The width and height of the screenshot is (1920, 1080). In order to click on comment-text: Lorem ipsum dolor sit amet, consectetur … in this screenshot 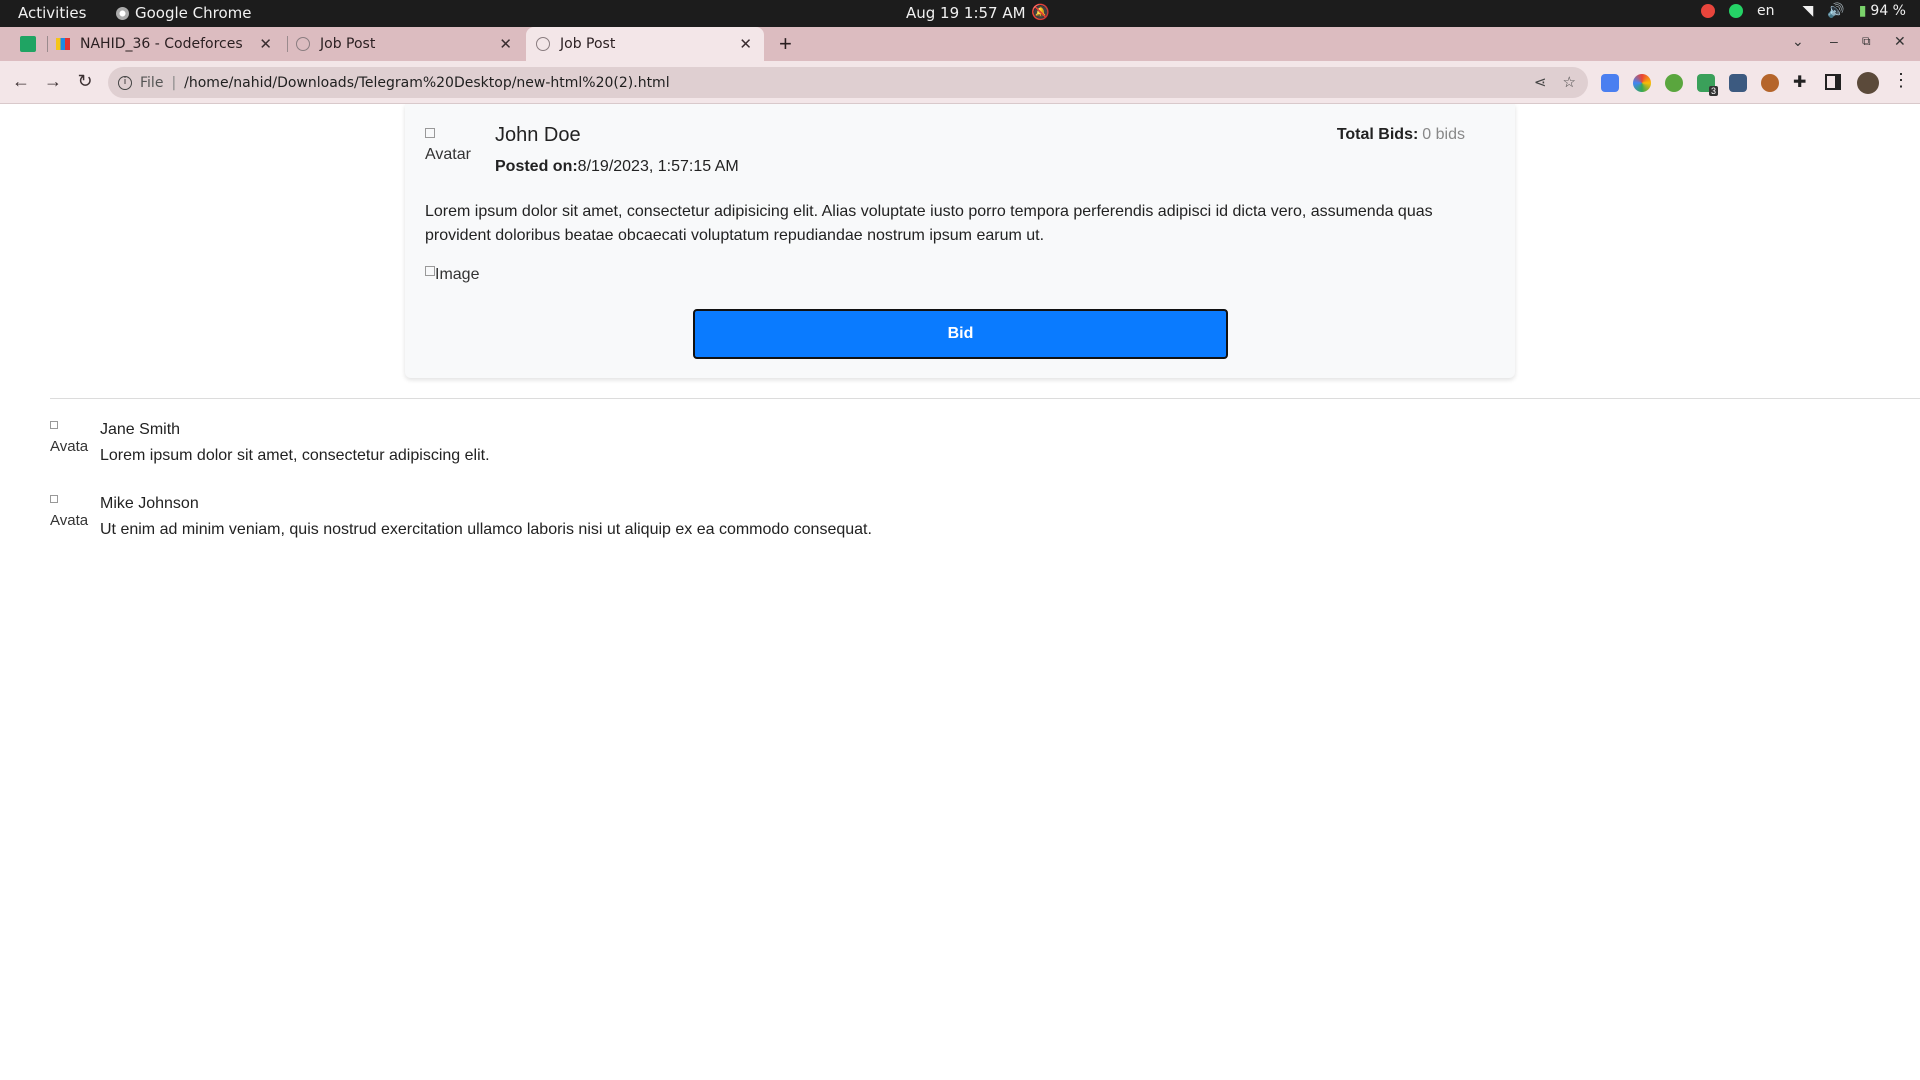, I will do `click(295, 455)`.